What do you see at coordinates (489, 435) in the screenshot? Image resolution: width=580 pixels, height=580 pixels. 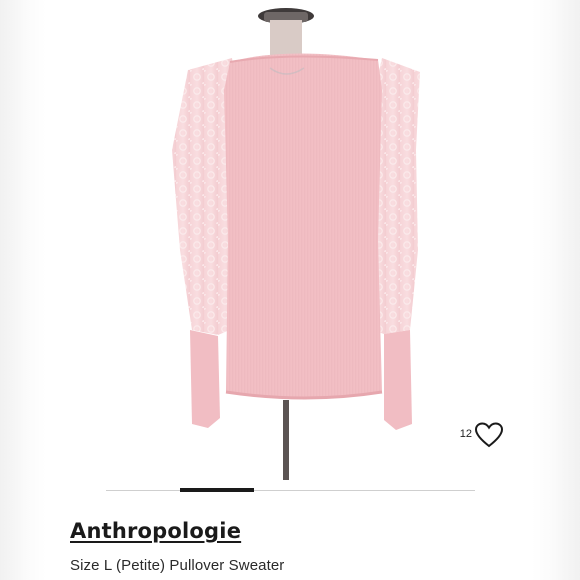 I see `heart-outline-icon` at bounding box center [489, 435].